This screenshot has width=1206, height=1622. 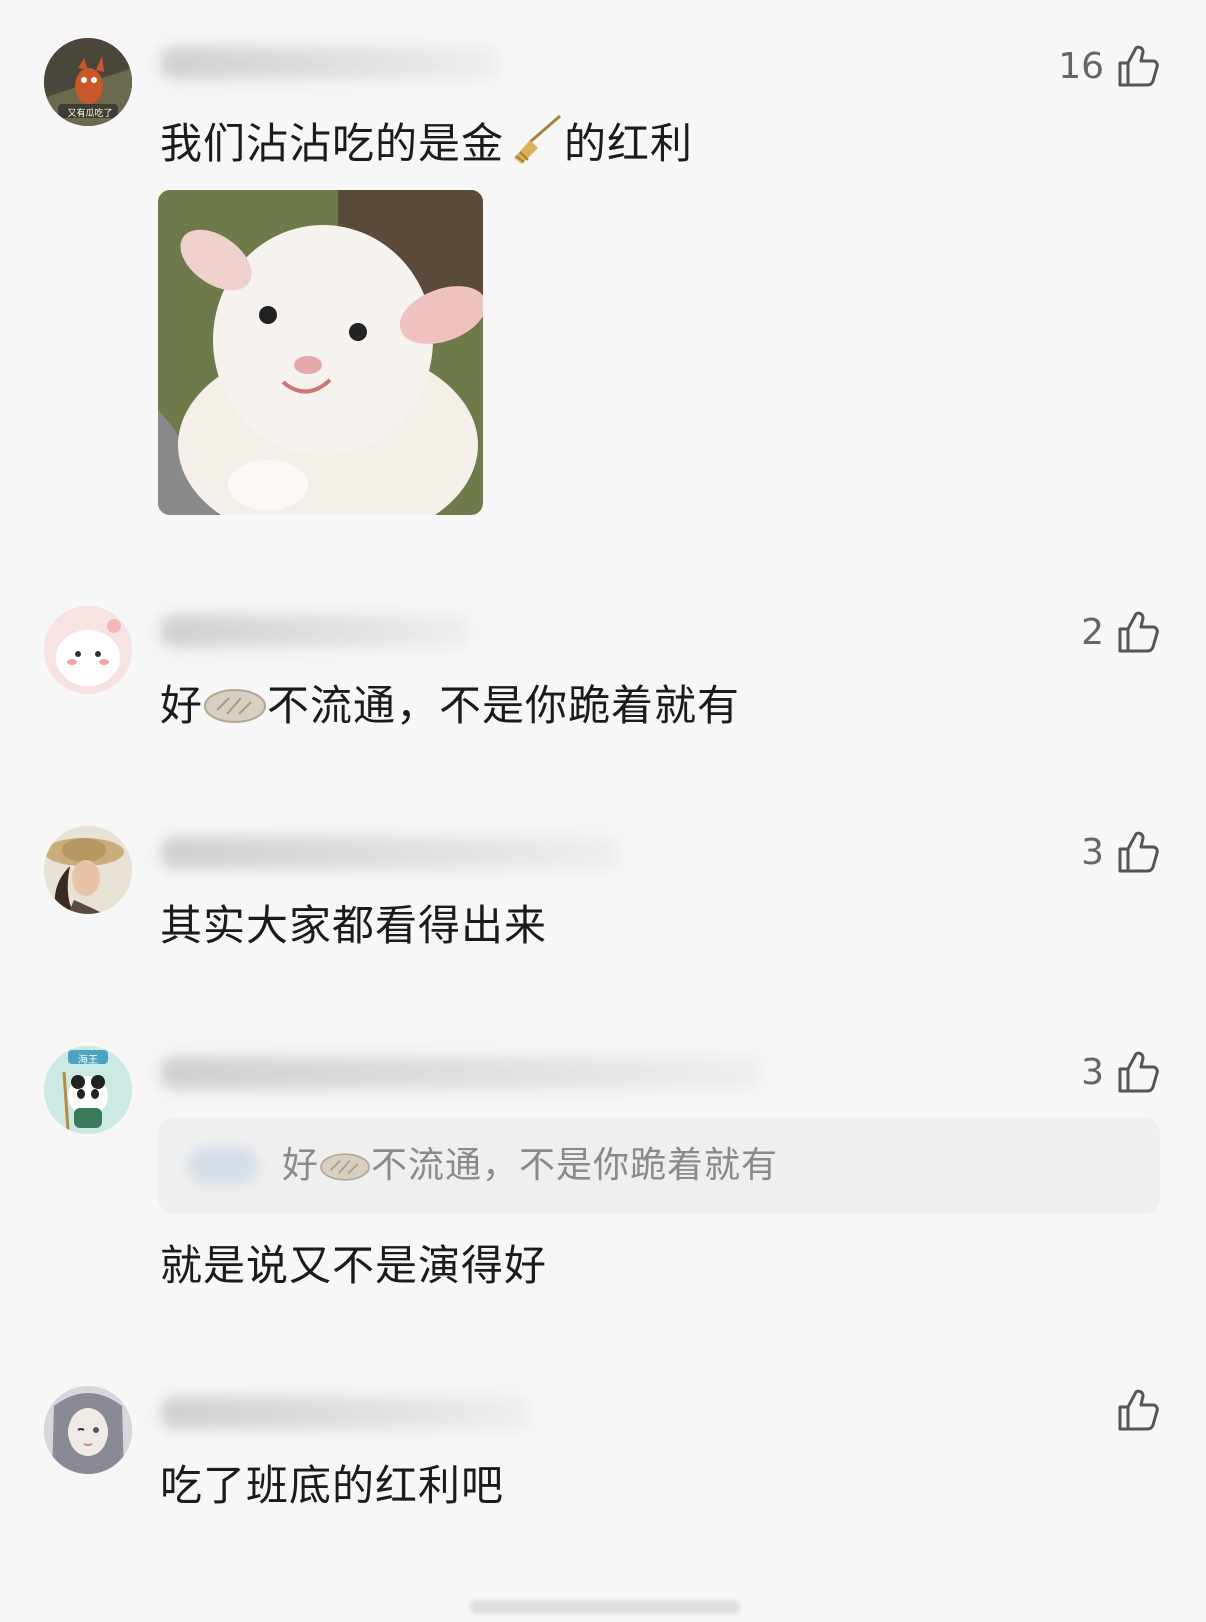 I want to click on avatar-caption: 海王, so click(x=88, y=1060).